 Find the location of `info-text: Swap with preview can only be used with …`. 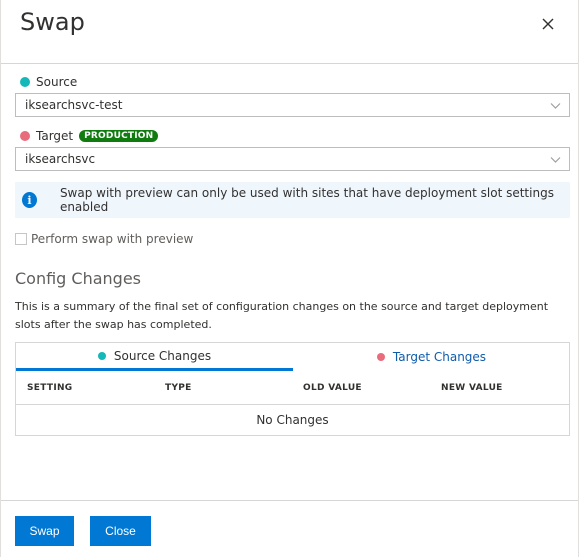

info-text: Swap with preview can only be used with … is located at coordinates (306, 200).